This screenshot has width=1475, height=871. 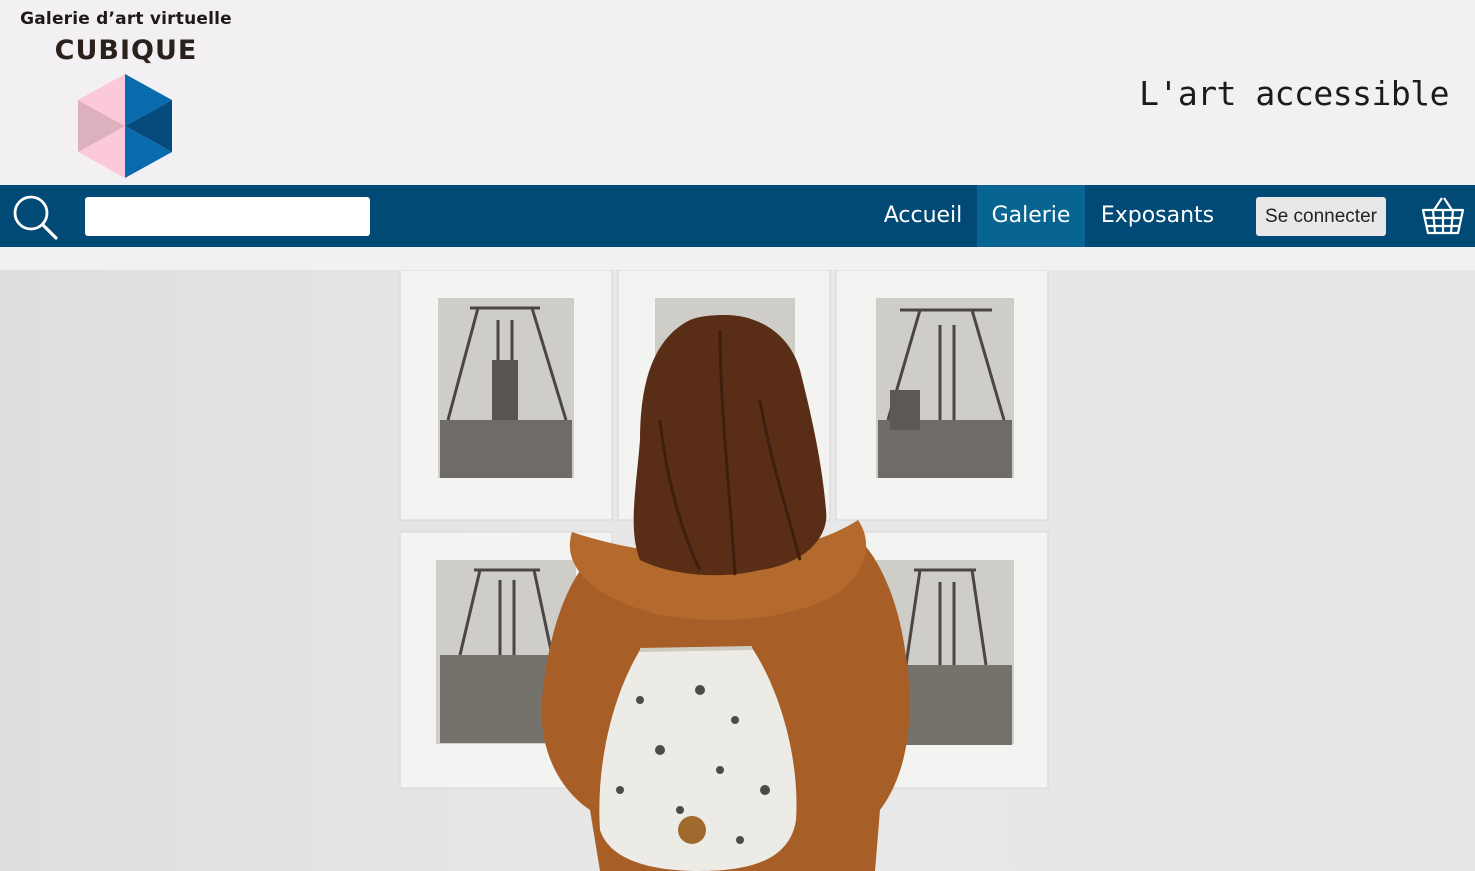 What do you see at coordinates (1157, 216) in the screenshot?
I see `nav-exposants: Exposants` at bounding box center [1157, 216].